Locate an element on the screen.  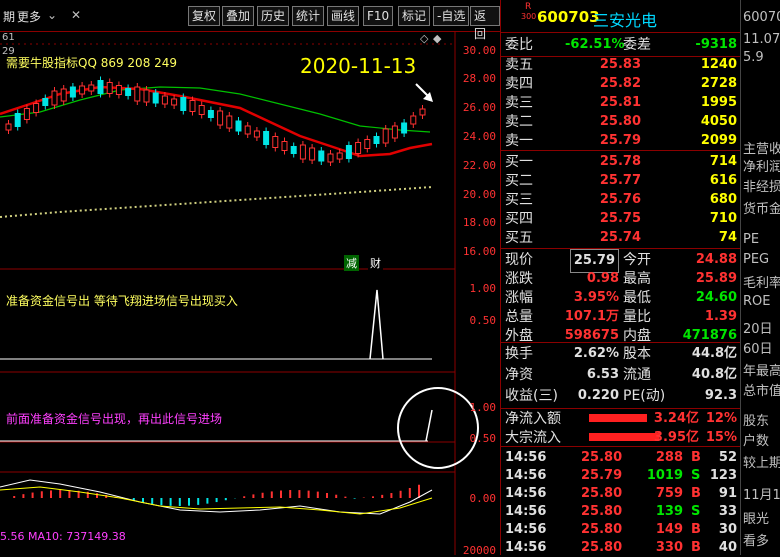
side-info-item: 净利润 is located at coordinates (761, 165).